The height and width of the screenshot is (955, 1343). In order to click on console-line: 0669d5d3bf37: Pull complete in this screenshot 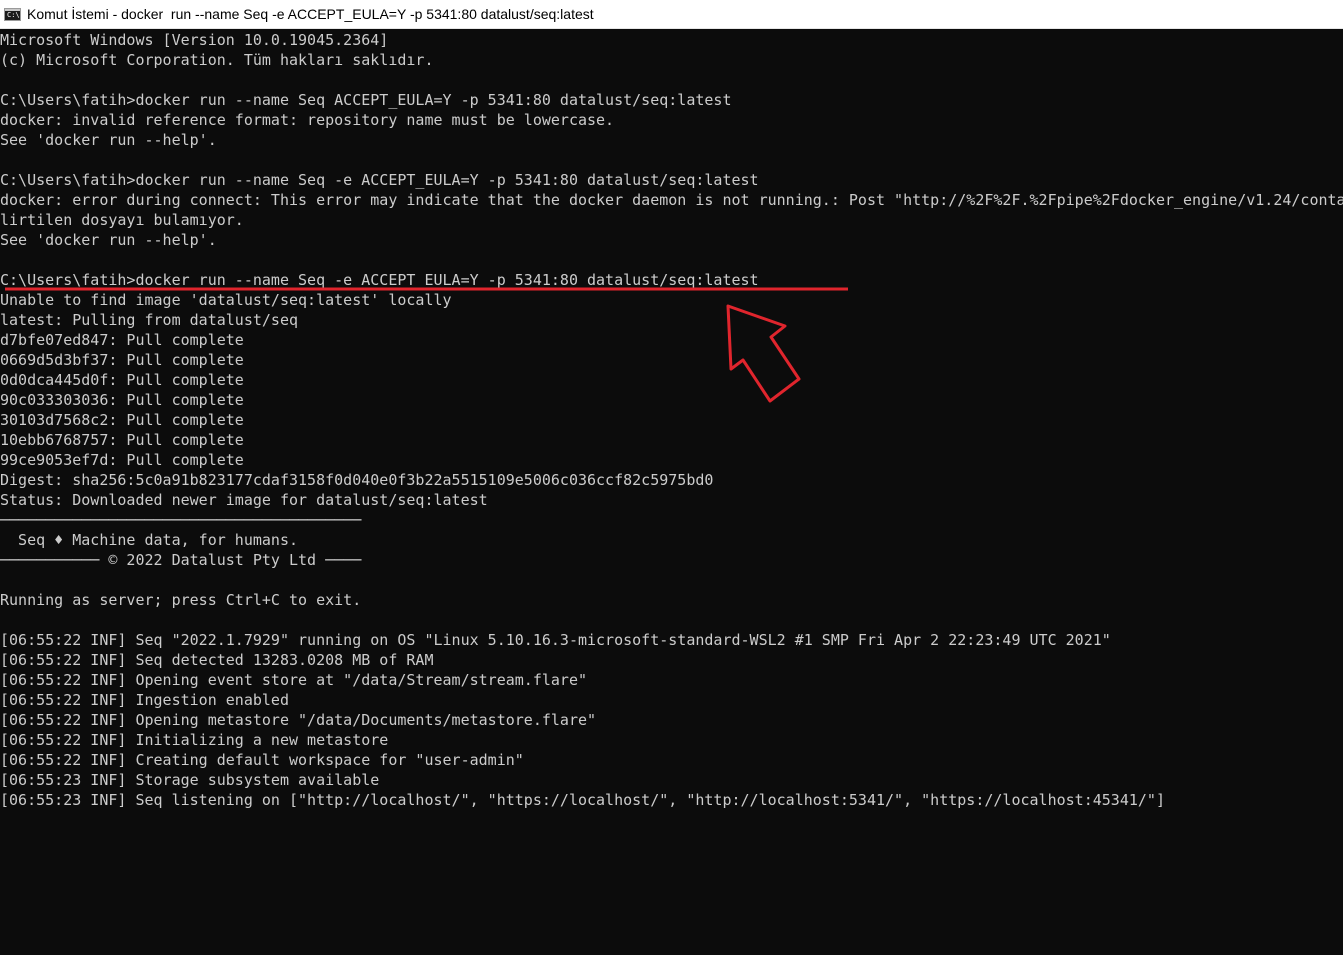, I will do `click(122, 360)`.